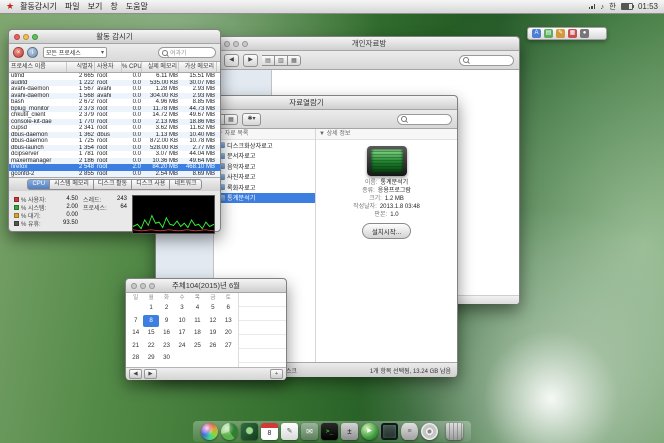  What do you see at coordinates (264, 197) in the screenshot?
I see `file-list-item: 통계분석기` at bounding box center [264, 197].